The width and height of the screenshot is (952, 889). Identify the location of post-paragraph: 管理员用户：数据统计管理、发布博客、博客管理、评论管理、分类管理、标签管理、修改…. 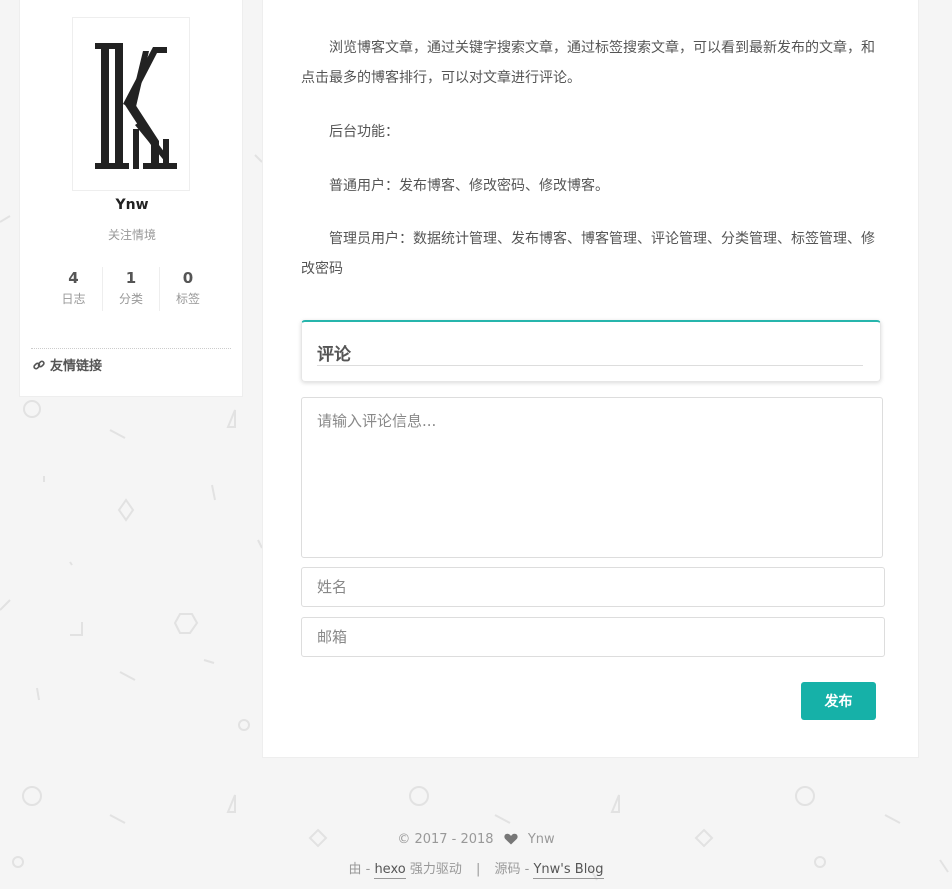
(588, 254).